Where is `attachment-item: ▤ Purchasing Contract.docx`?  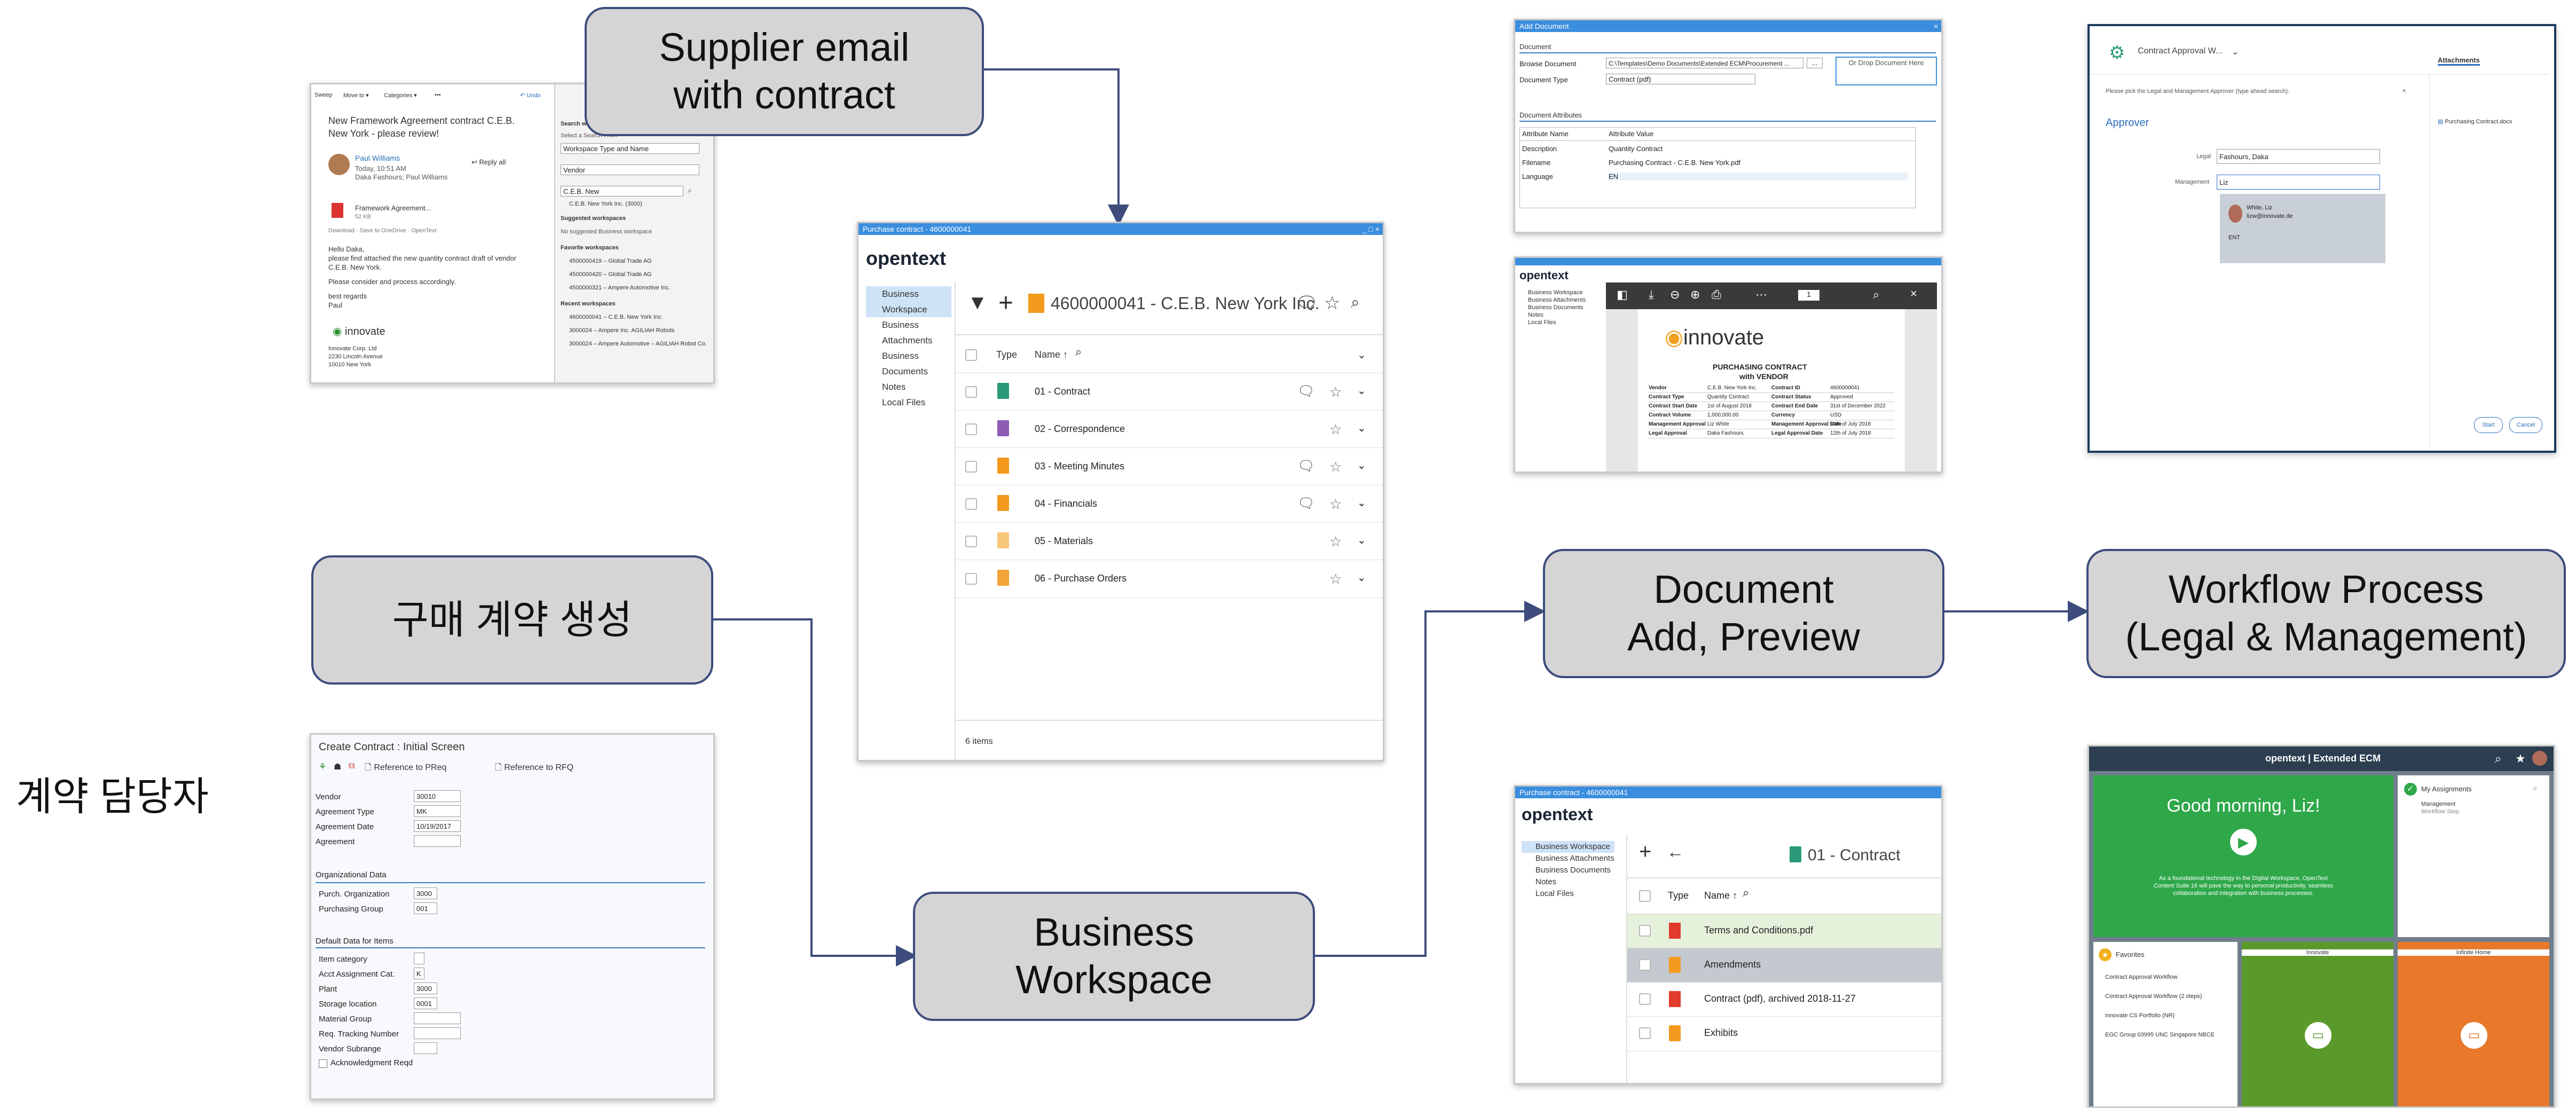 attachment-item: ▤ Purchasing Contract.docx is located at coordinates (2491, 121).